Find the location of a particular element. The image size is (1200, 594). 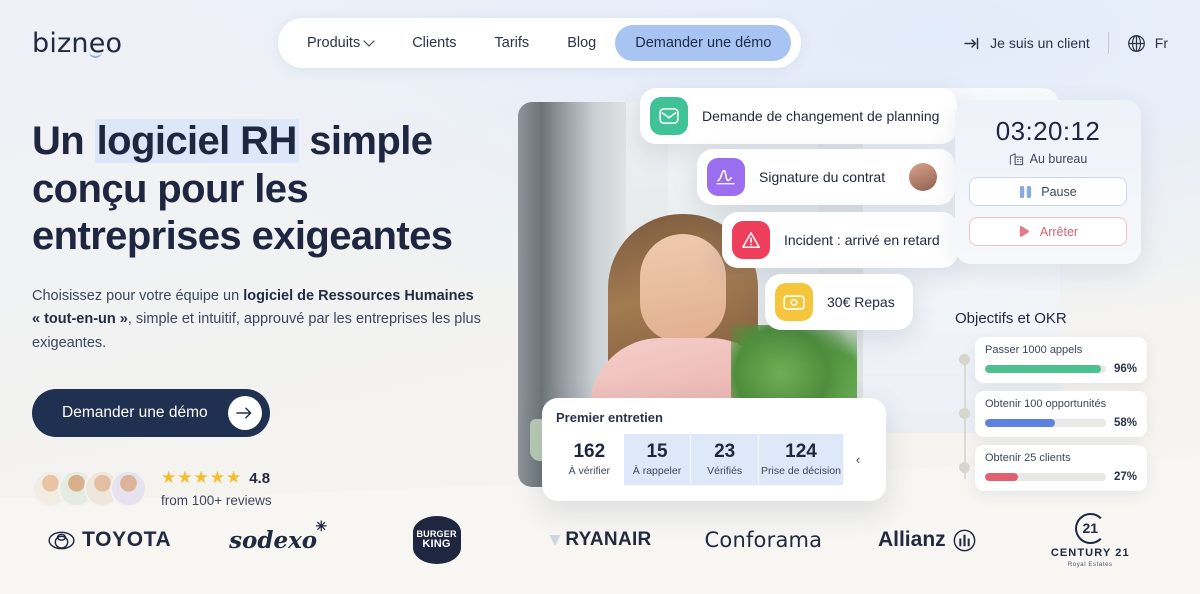

stat-cell-a-rappeler: 15 À rappeler is located at coordinates (658, 459).